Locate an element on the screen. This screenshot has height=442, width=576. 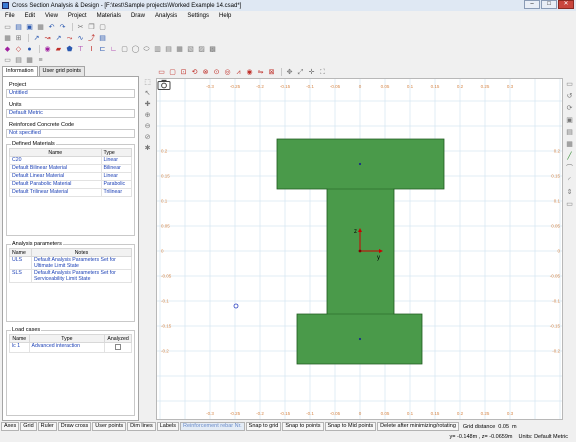
toggle-ruler-button: Ruler is located at coordinates (47, 426).